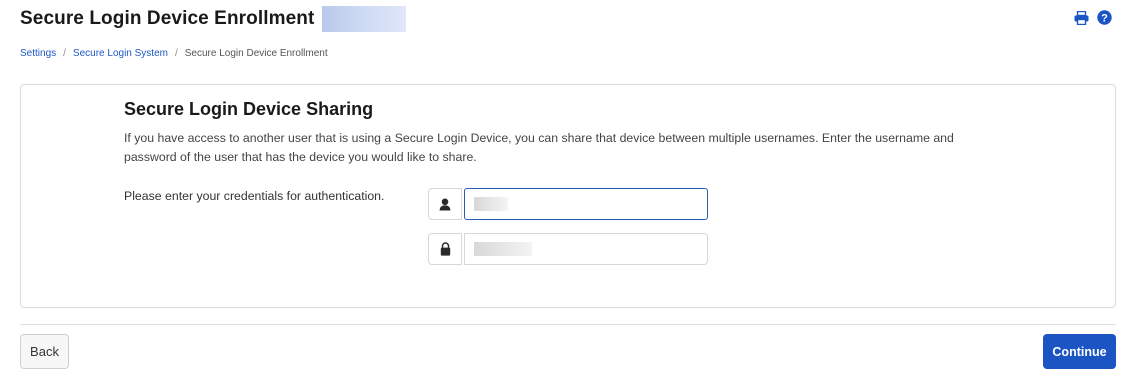 The width and height of the screenshot is (1130, 392). I want to click on lock-icon, so click(445, 249).